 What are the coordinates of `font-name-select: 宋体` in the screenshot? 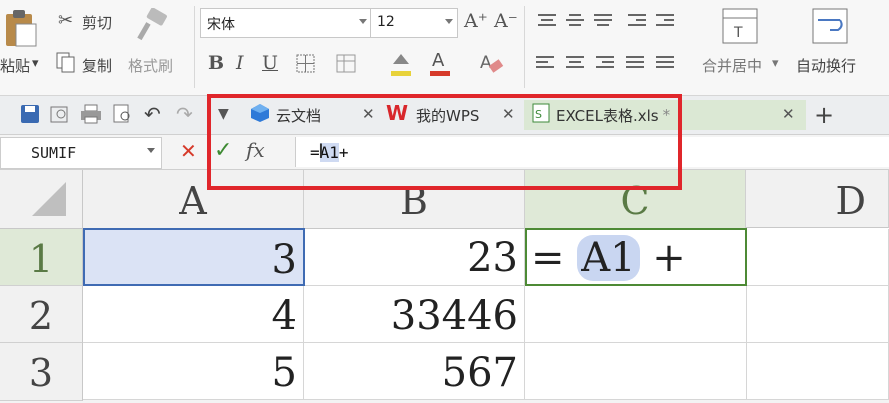 It's located at (286, 23).